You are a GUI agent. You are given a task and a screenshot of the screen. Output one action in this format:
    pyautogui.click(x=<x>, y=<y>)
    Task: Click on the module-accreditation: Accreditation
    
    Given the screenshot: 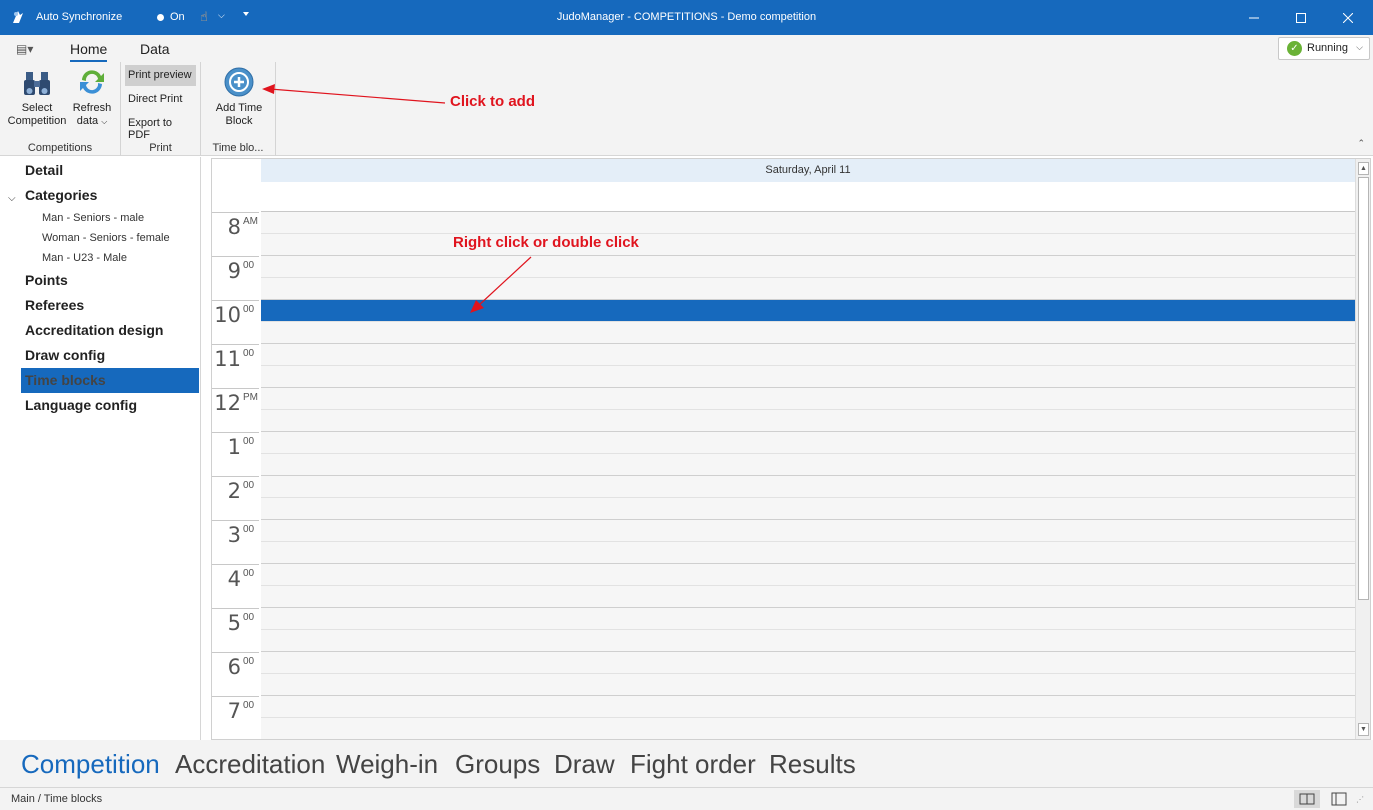 What is the action you would take?
    pyautogui.click(x=250, y=764)
    